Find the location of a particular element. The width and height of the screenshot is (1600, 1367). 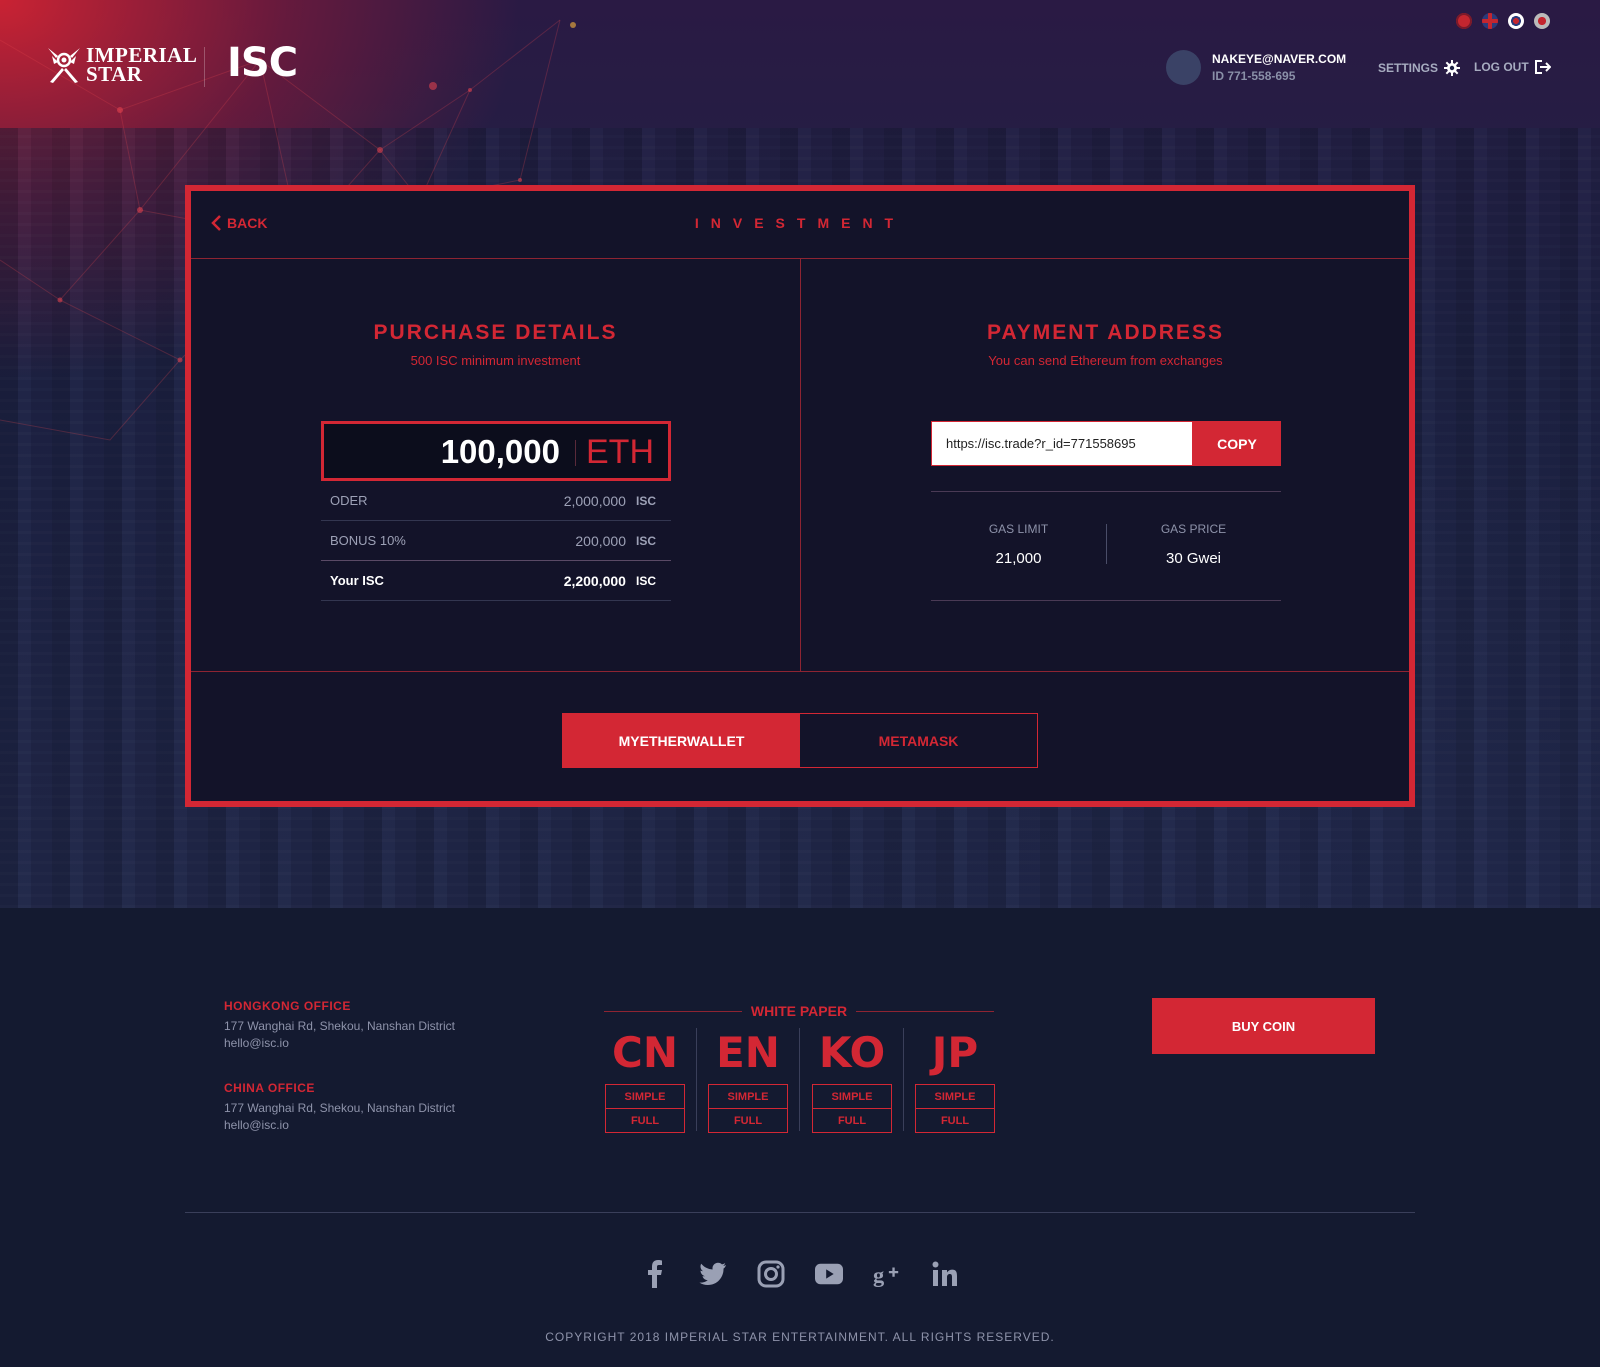

gas-limit: GAS LIMIT 21,000 is located at coordinates (1018, 544).